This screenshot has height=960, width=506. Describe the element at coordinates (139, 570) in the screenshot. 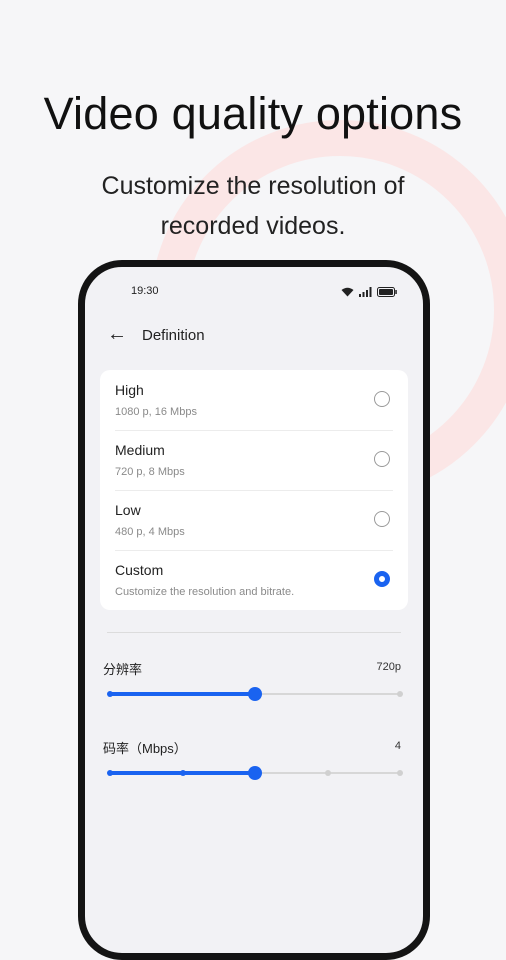

I see `option-name: Custom` at that location.